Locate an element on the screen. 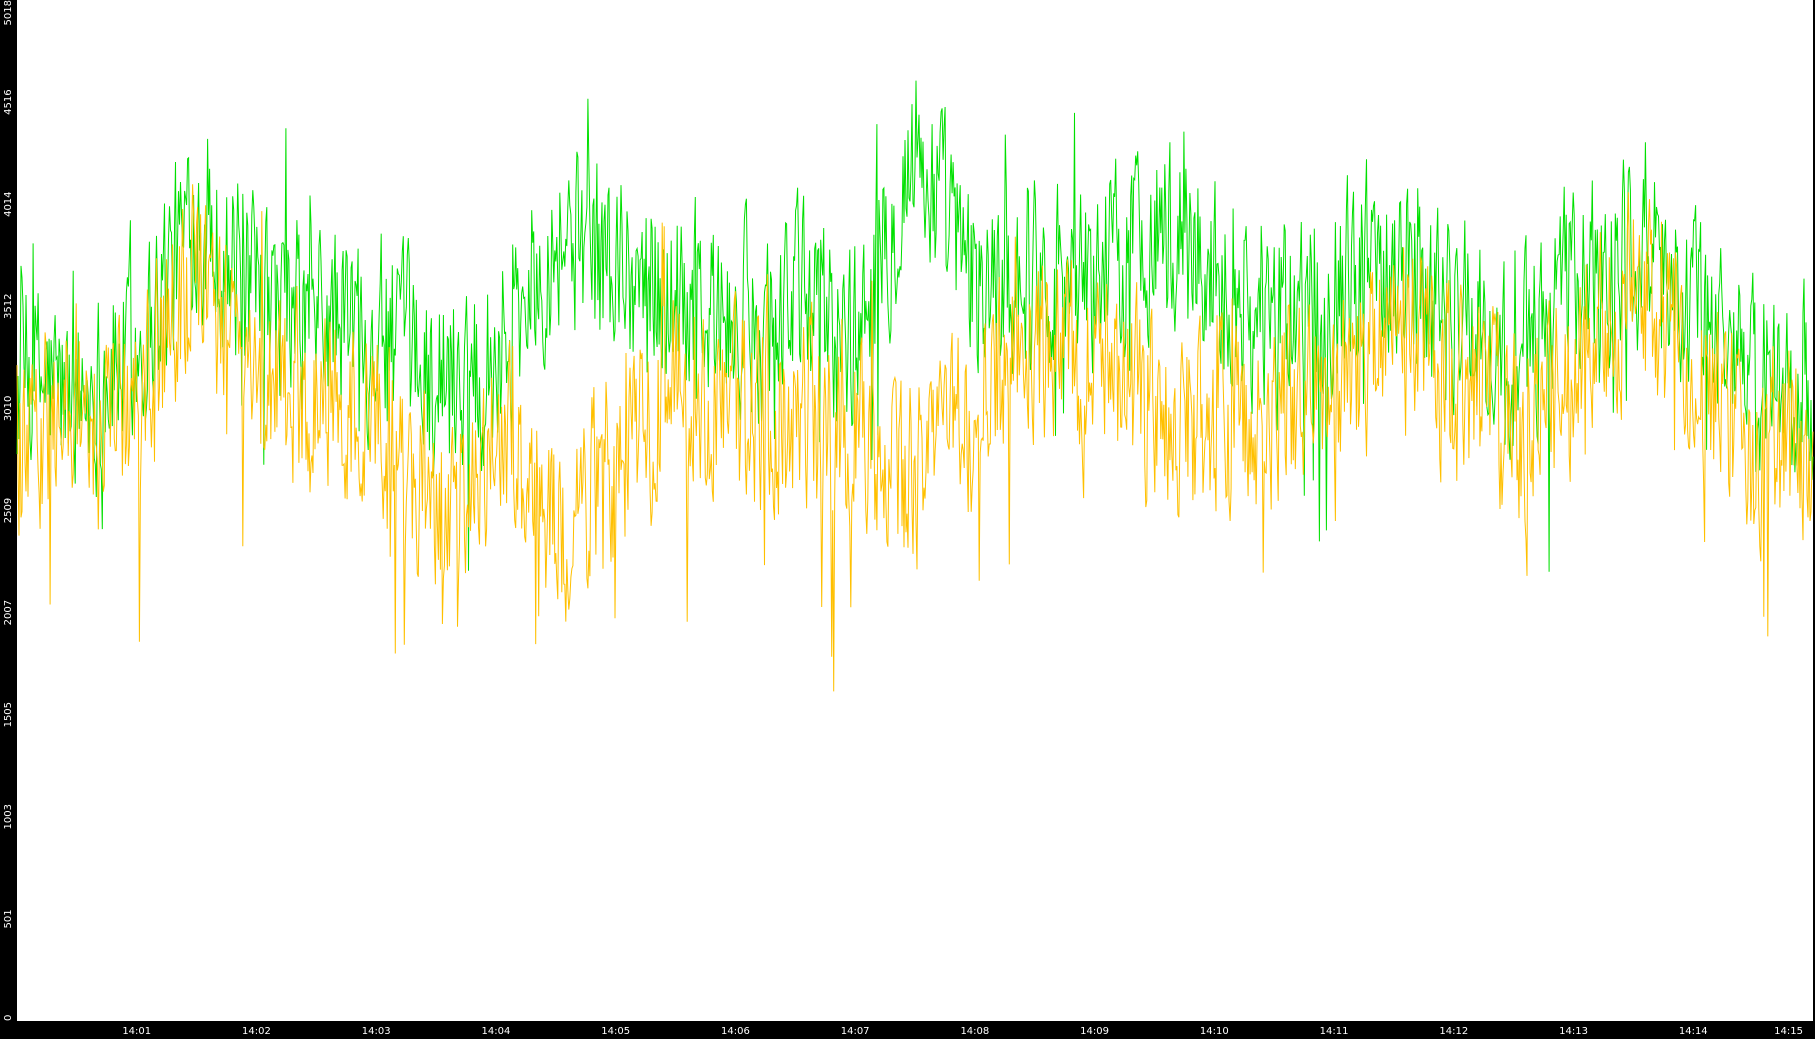  x-tick-label: 14:10 is located at coordinates (1214, 1031).